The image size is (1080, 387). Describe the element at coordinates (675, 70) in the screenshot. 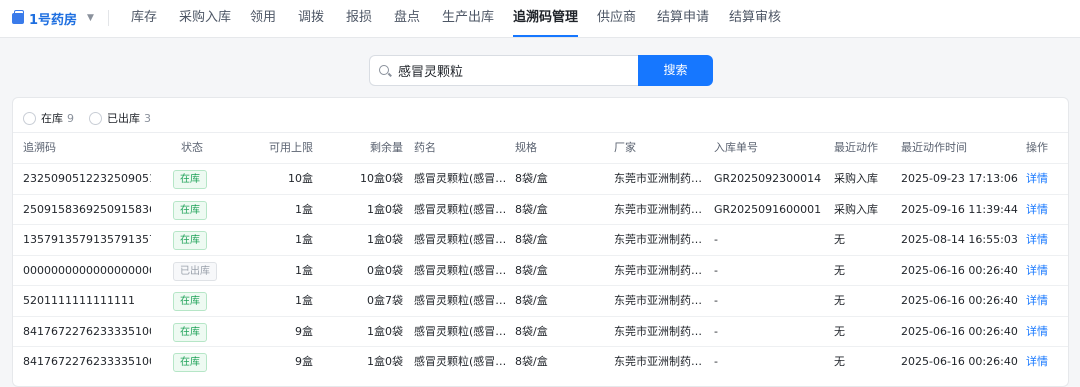

I see `search-button: 搜索` at that location.